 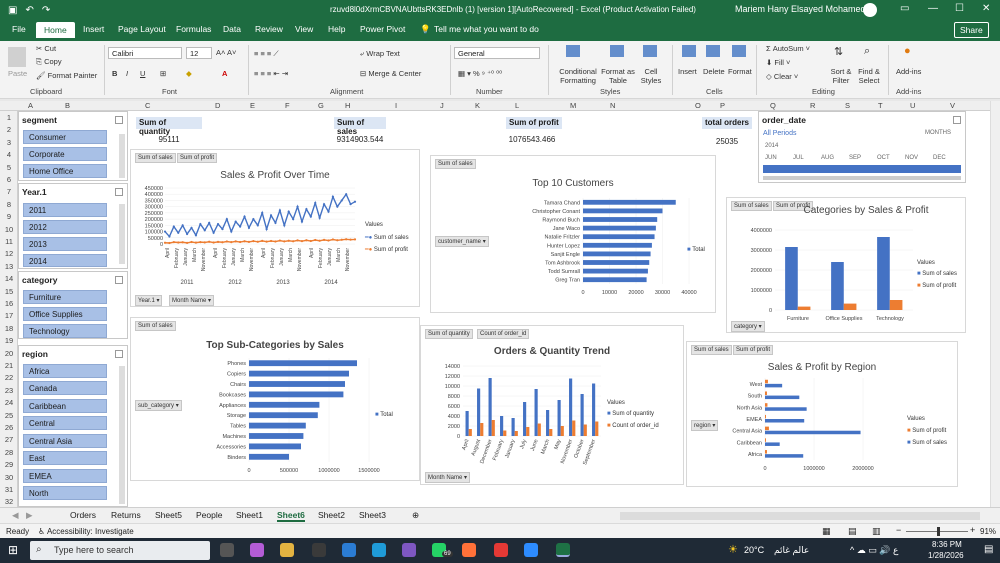 What do you see at coordinates (65, 314) in the screenshot?
I see `slicer-item: Office Supplies` at bounding box center [65, 314].